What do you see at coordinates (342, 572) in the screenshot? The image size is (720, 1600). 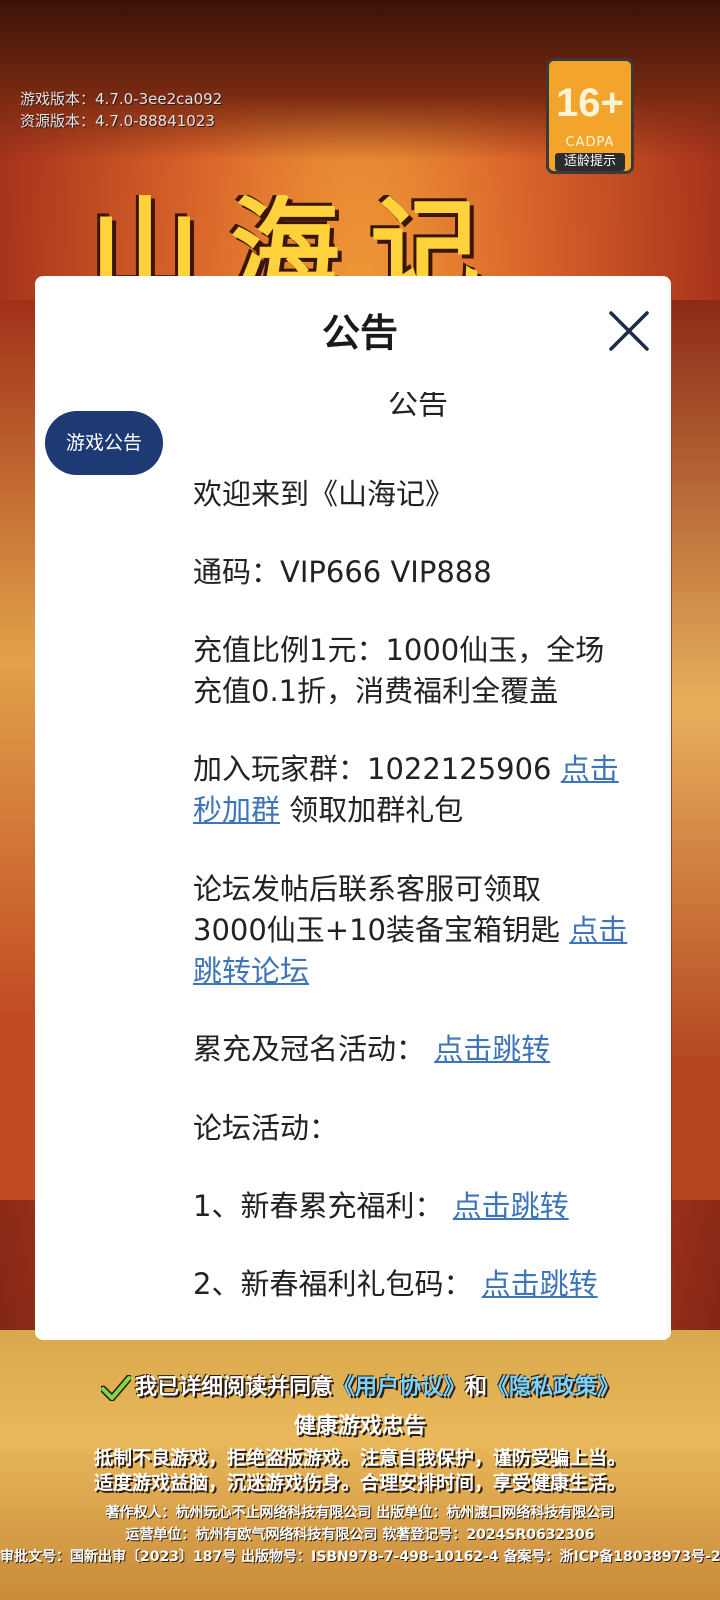 I see `codes-text: 通码：VIP666 VIP888` at bounding box center [342, 572].